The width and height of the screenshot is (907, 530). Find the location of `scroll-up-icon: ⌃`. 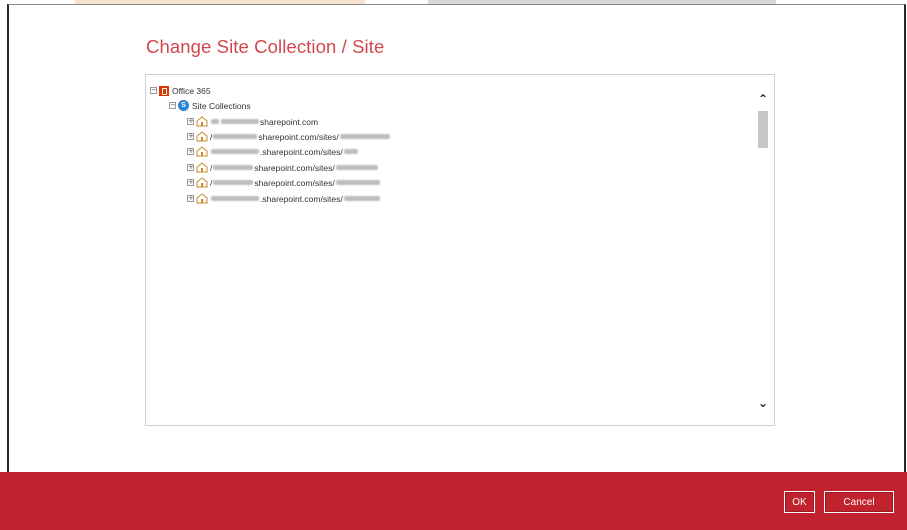

scroll-up-icon: ⌃ is located at coordinates (763, 99).